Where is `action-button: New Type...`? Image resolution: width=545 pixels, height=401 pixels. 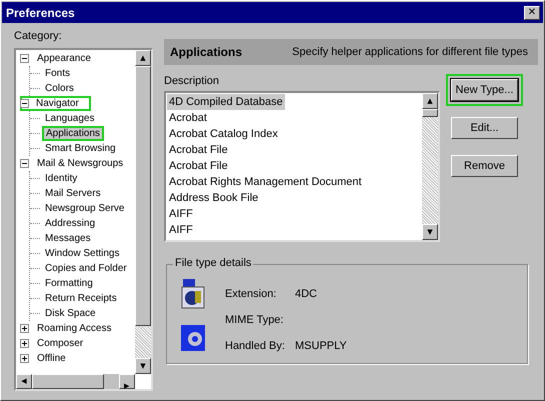
action-button: New Type... is located at coordinates (484, 90).